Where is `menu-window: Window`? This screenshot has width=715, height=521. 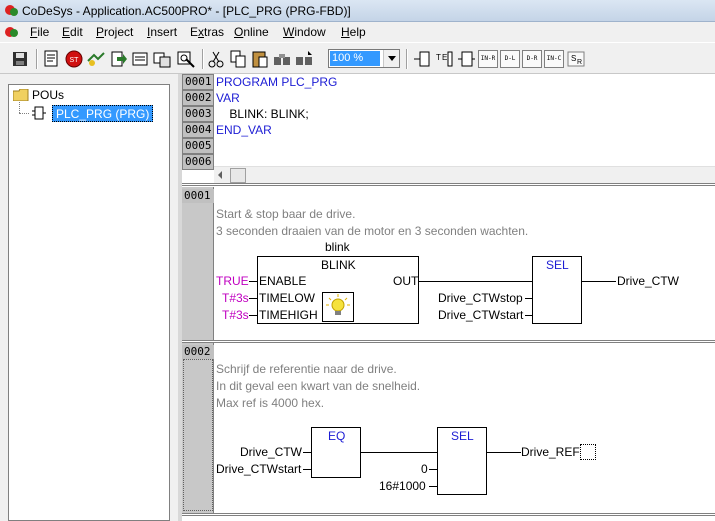
menu-window: Window is located at coordinates (304, 32).